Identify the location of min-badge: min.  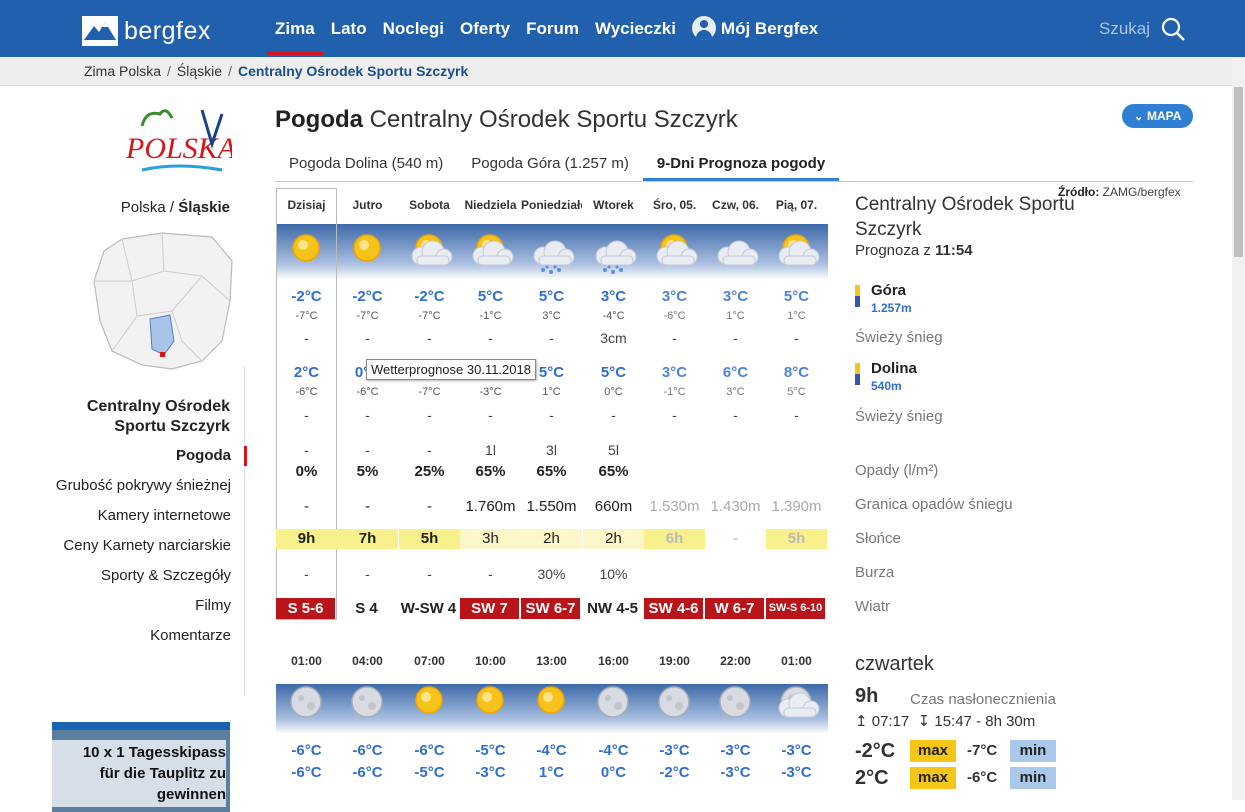
(1033, 751).